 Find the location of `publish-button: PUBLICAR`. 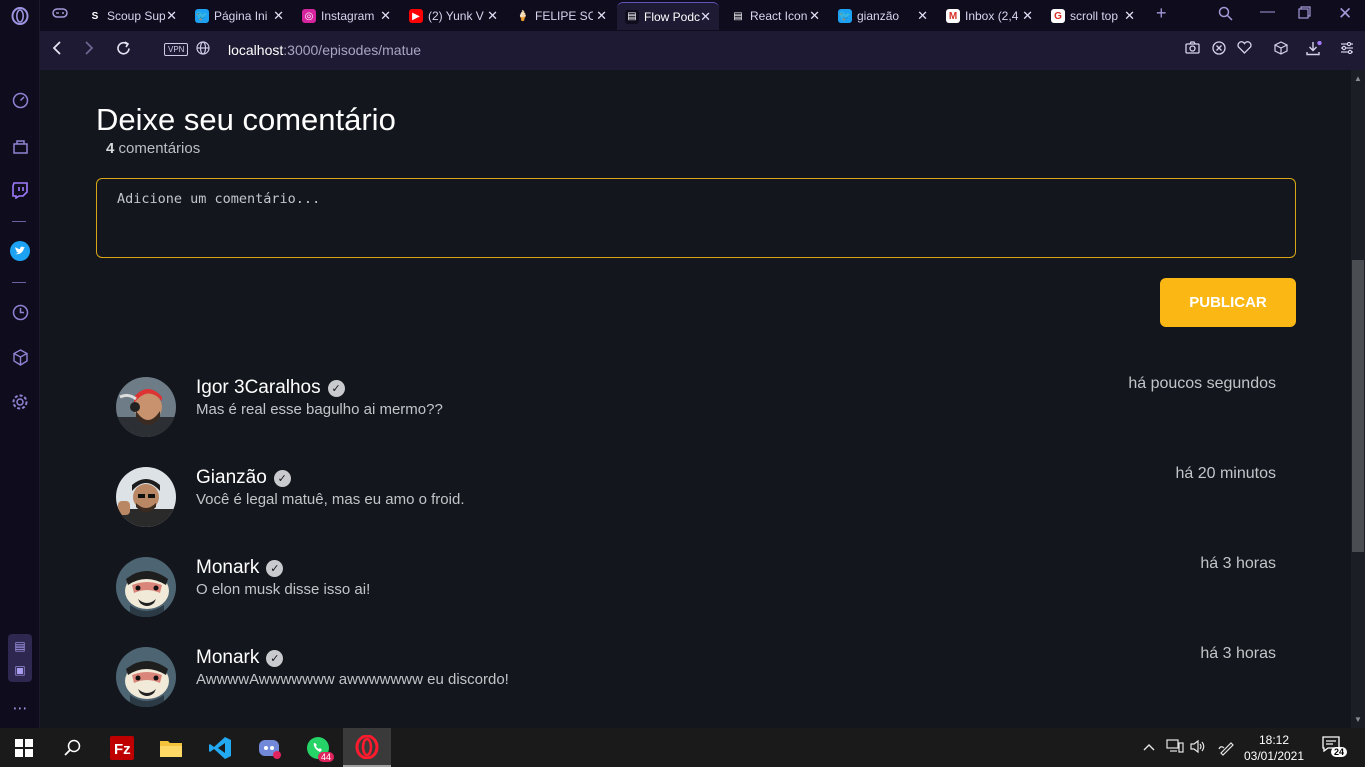

publish-button: PUBLICAR is located at coordinates (1228, 302).